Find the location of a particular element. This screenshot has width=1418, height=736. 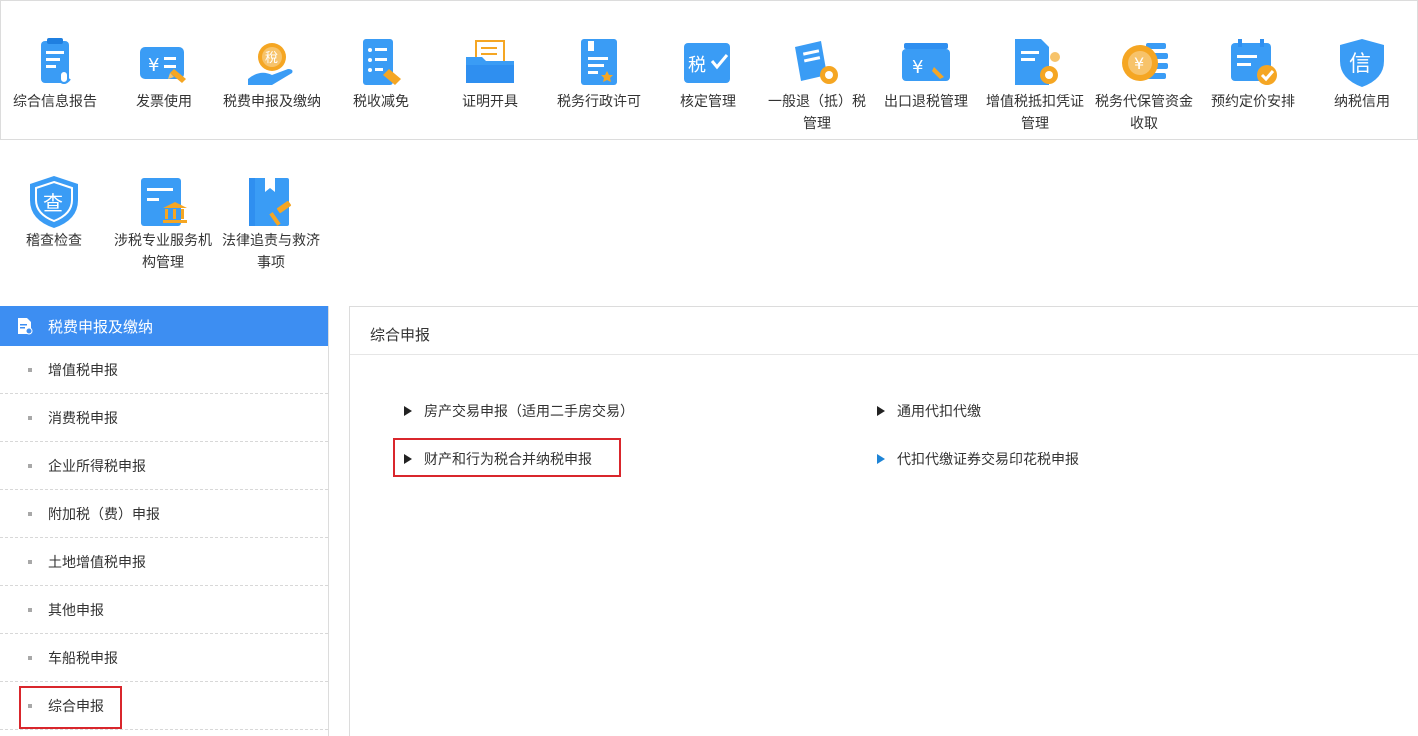

nav-tile-tax-payment: 稅 税费申报及缴纳 is located at coordinates (272, 74).